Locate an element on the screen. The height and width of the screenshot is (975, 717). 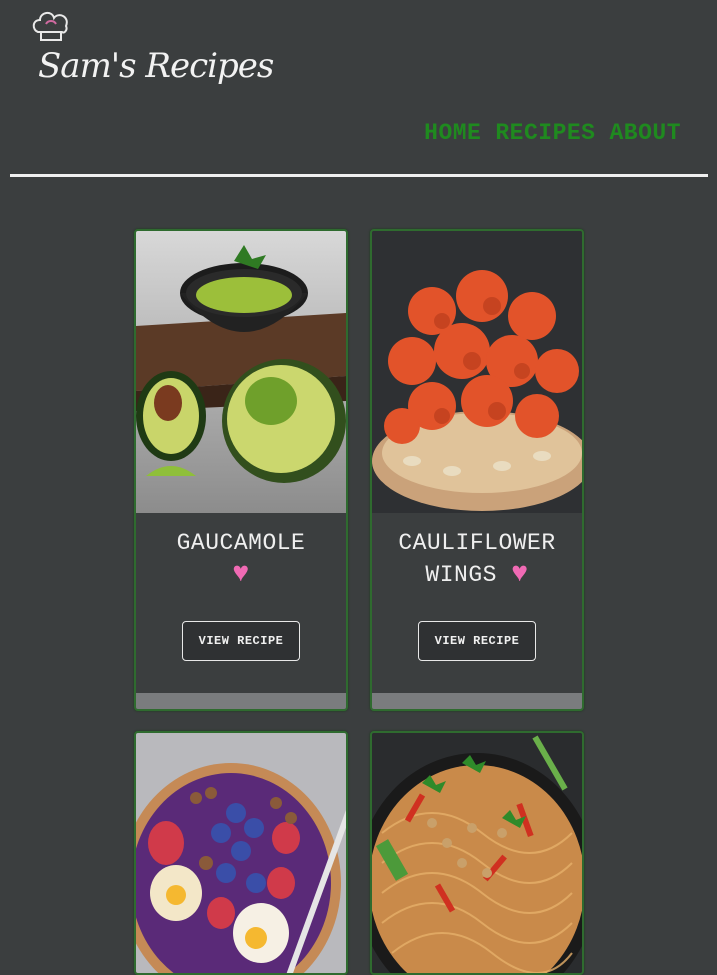
main-nav: HOME RECIPES ABOUT is located at coordinates (552, 133).